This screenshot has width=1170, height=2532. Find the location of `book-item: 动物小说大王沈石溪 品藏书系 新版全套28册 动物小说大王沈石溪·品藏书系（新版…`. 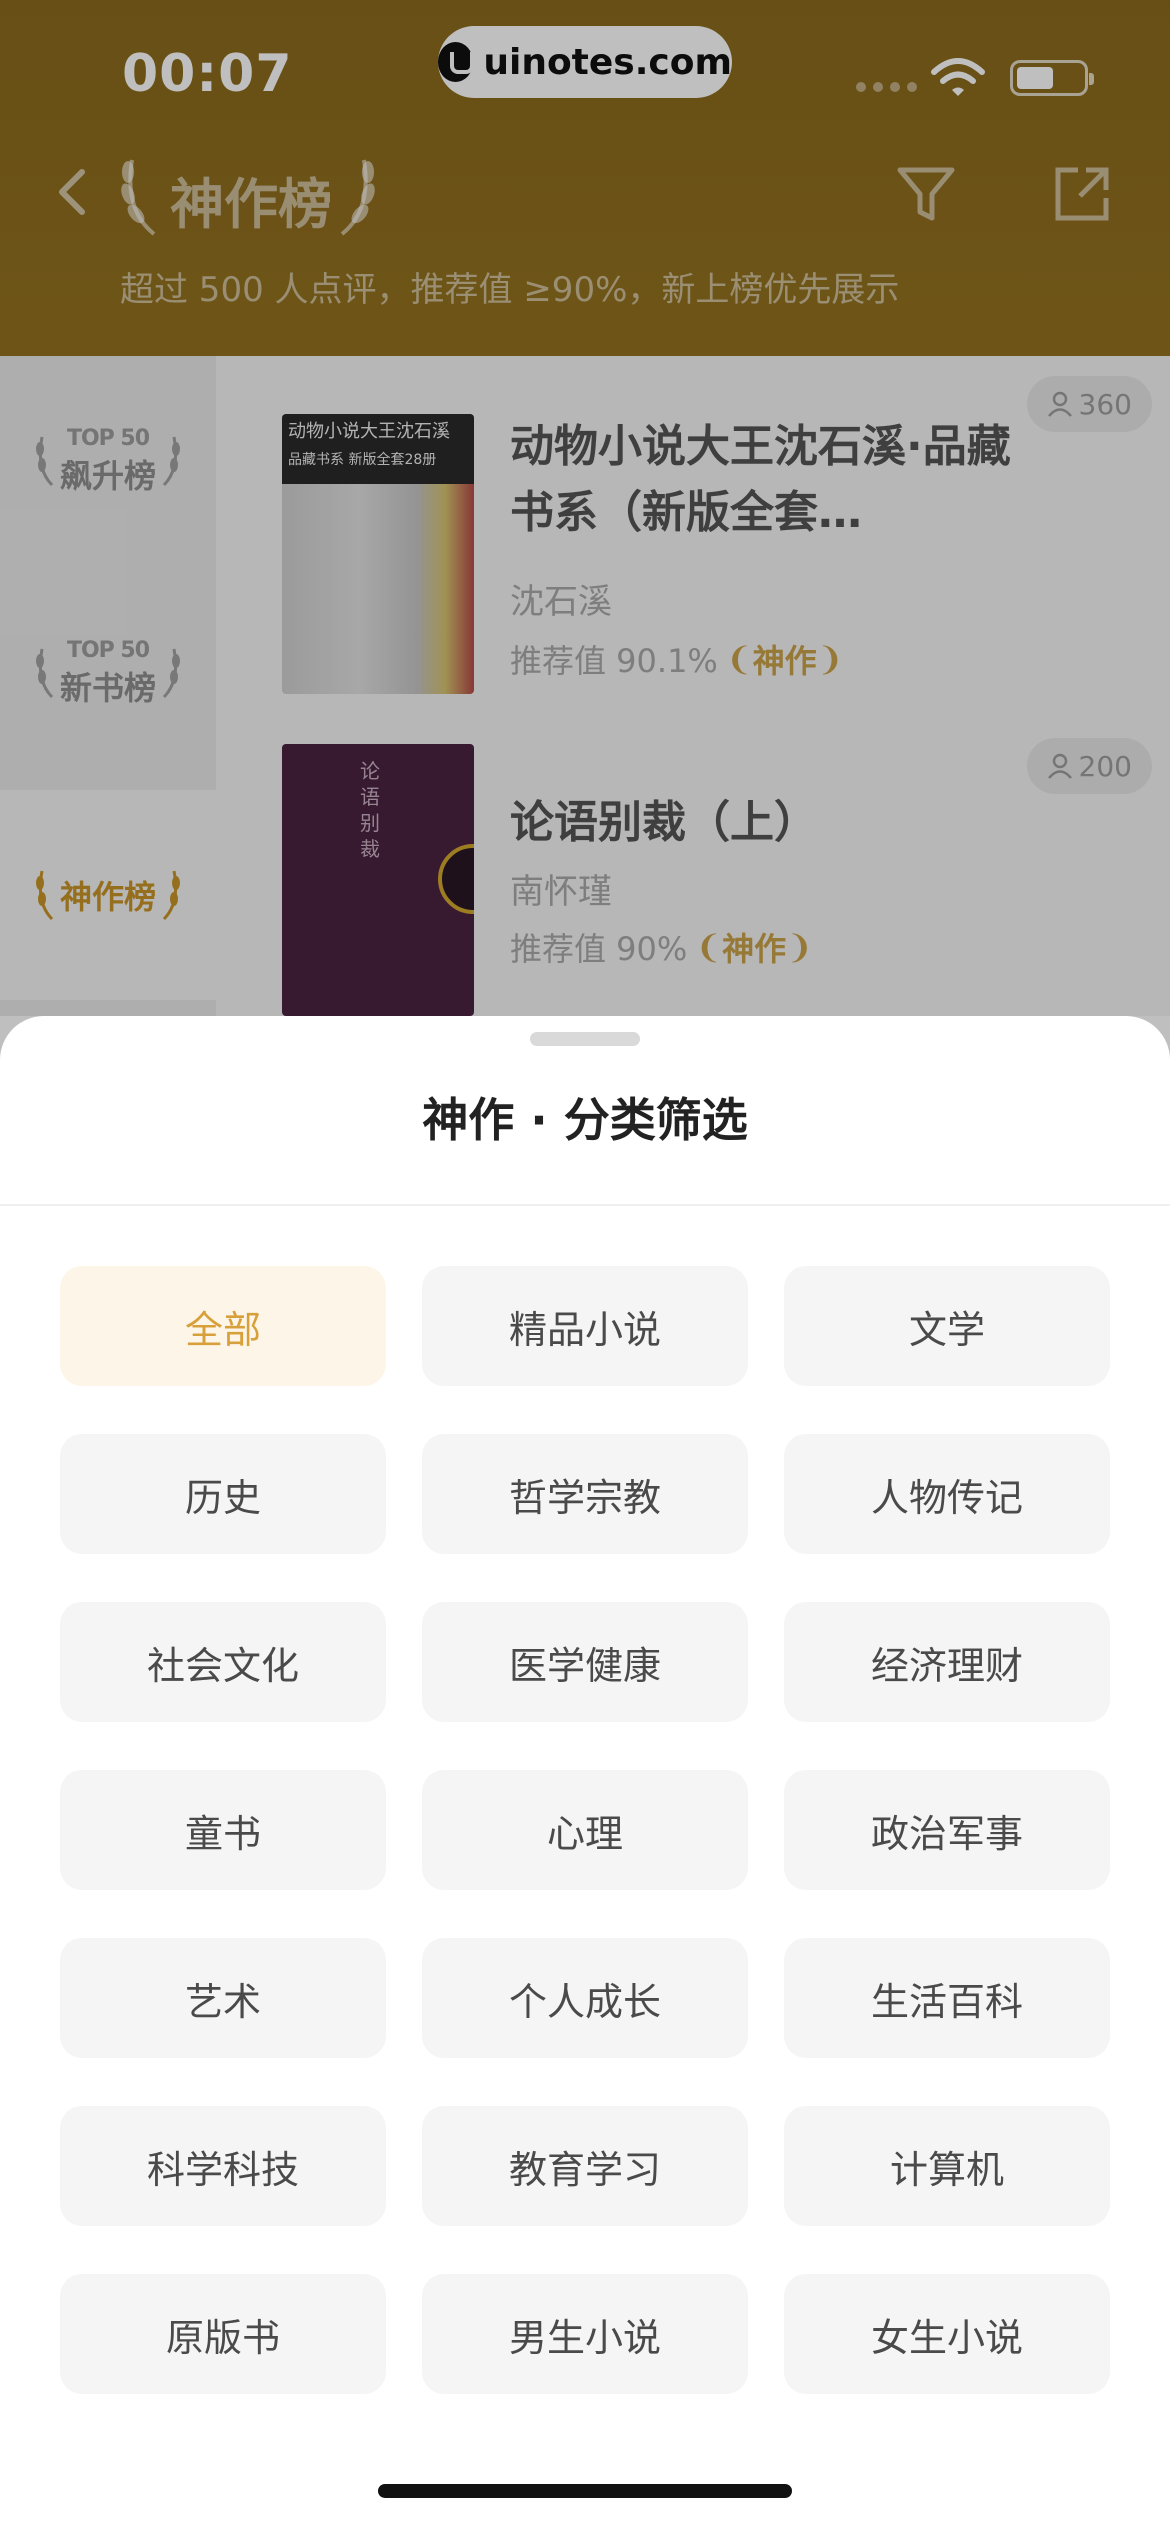

book-item: 动物小说大王沈石溪 品藏书系 新版全套28册 动物小说大王沈石溪·品藏书系（新版… is located at coordinates (722, 545).